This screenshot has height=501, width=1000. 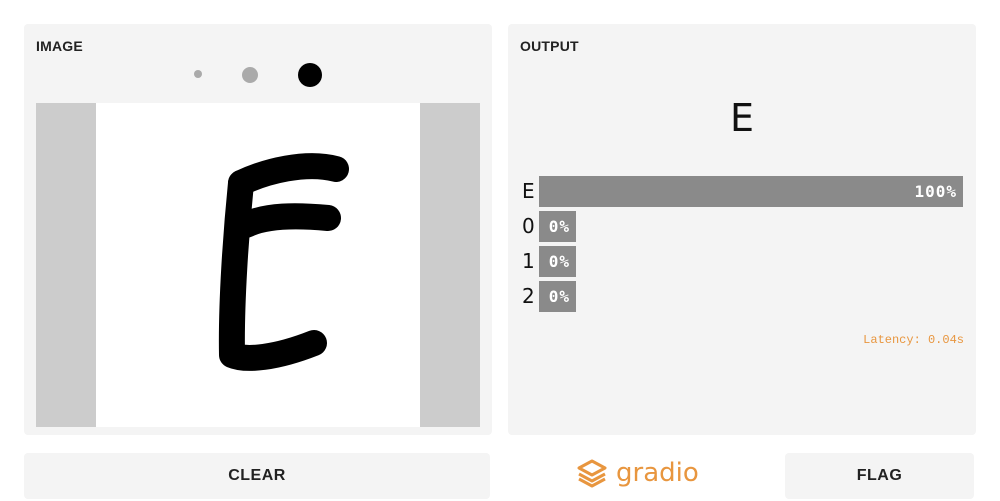 I want to click on clear-button: CLEAR, so click(x=257, y=476).